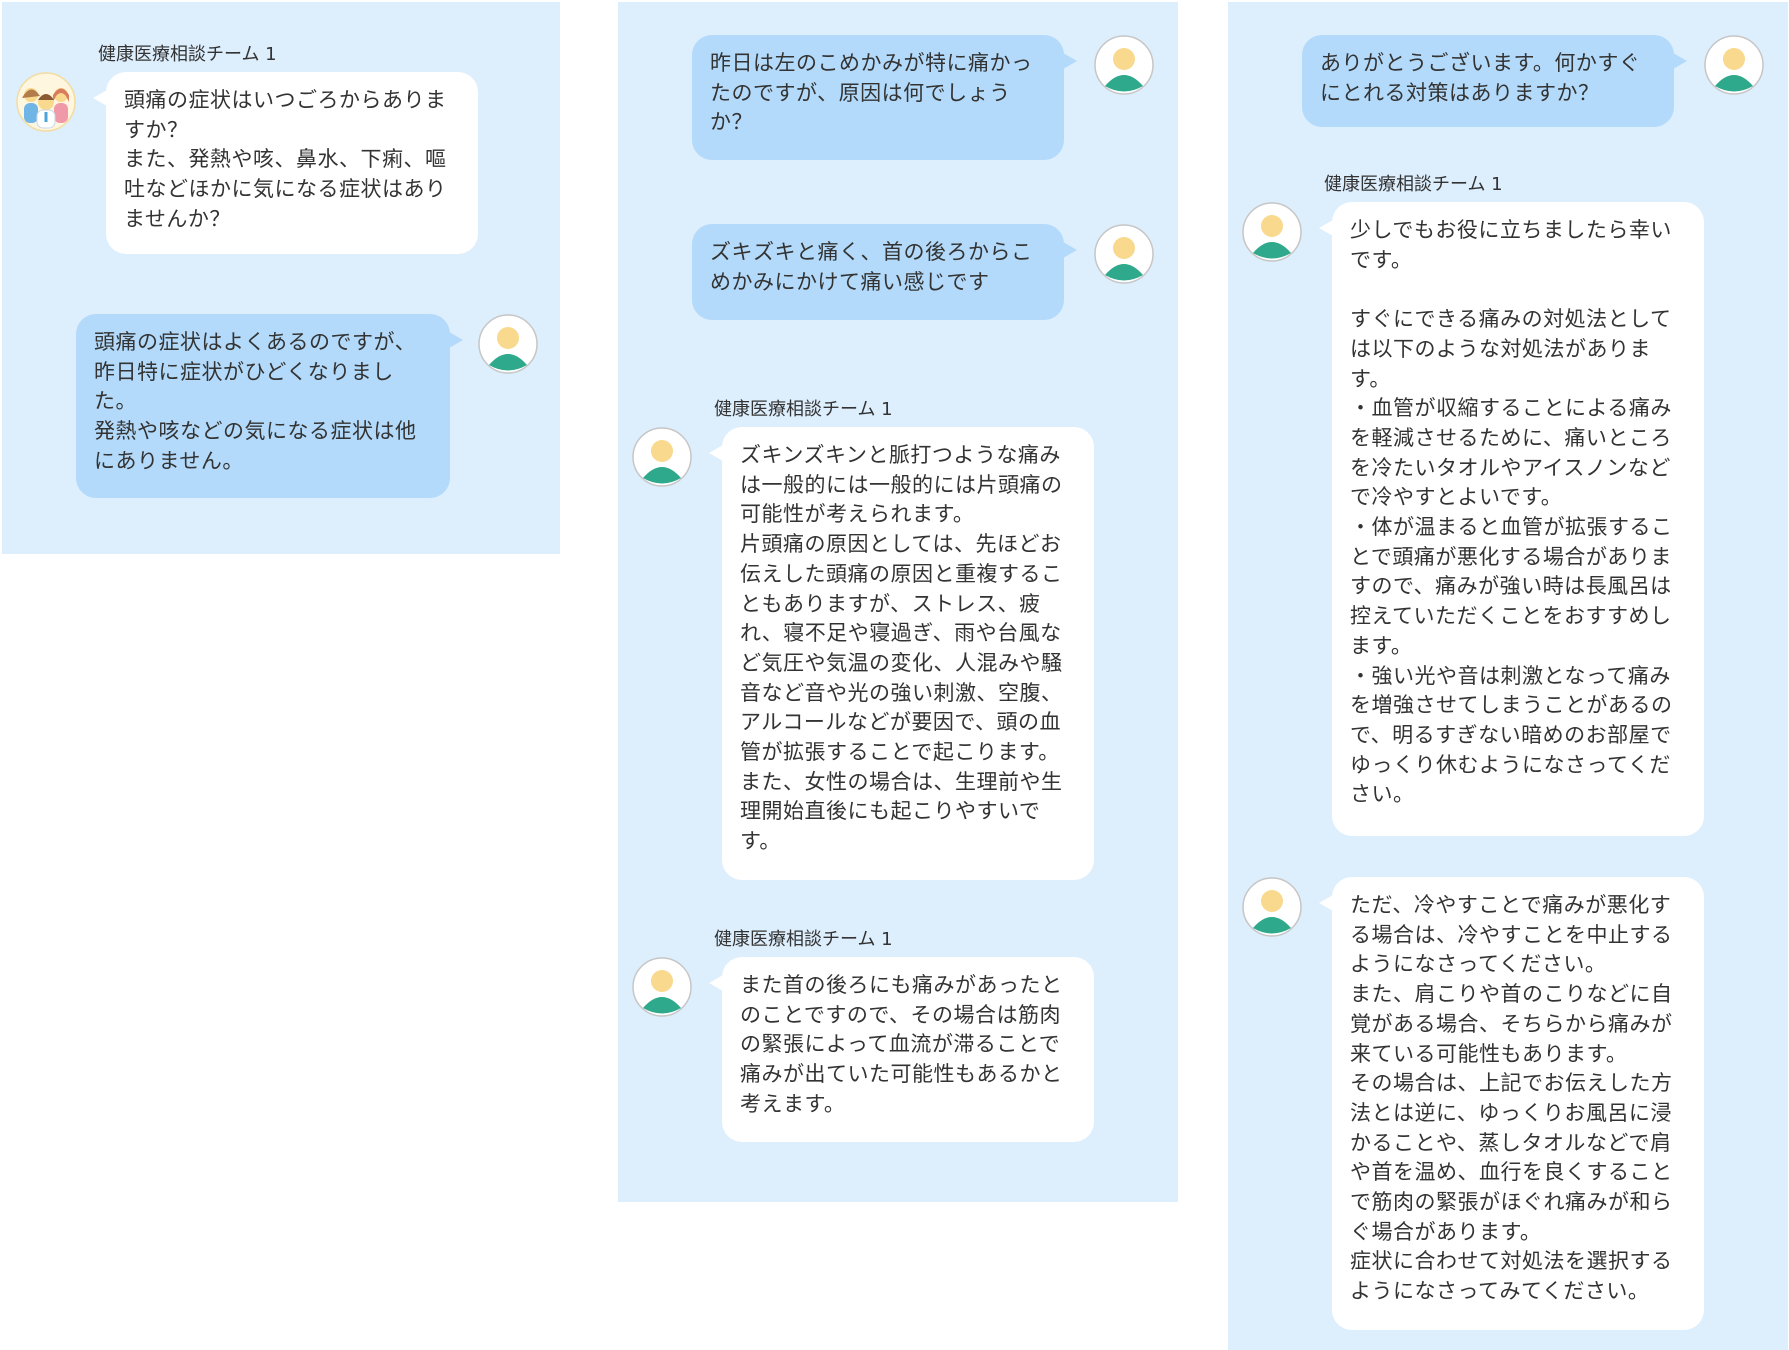 Image resolution: width=1789 pixels, height=1350 pixels. What do you see at coordinates (1494, 81) in the screenshot?
I see `message-bubble-user: ありがとうございます。何かすぐ にとれる対策はありますか？` at bounding box center [1494, 81].